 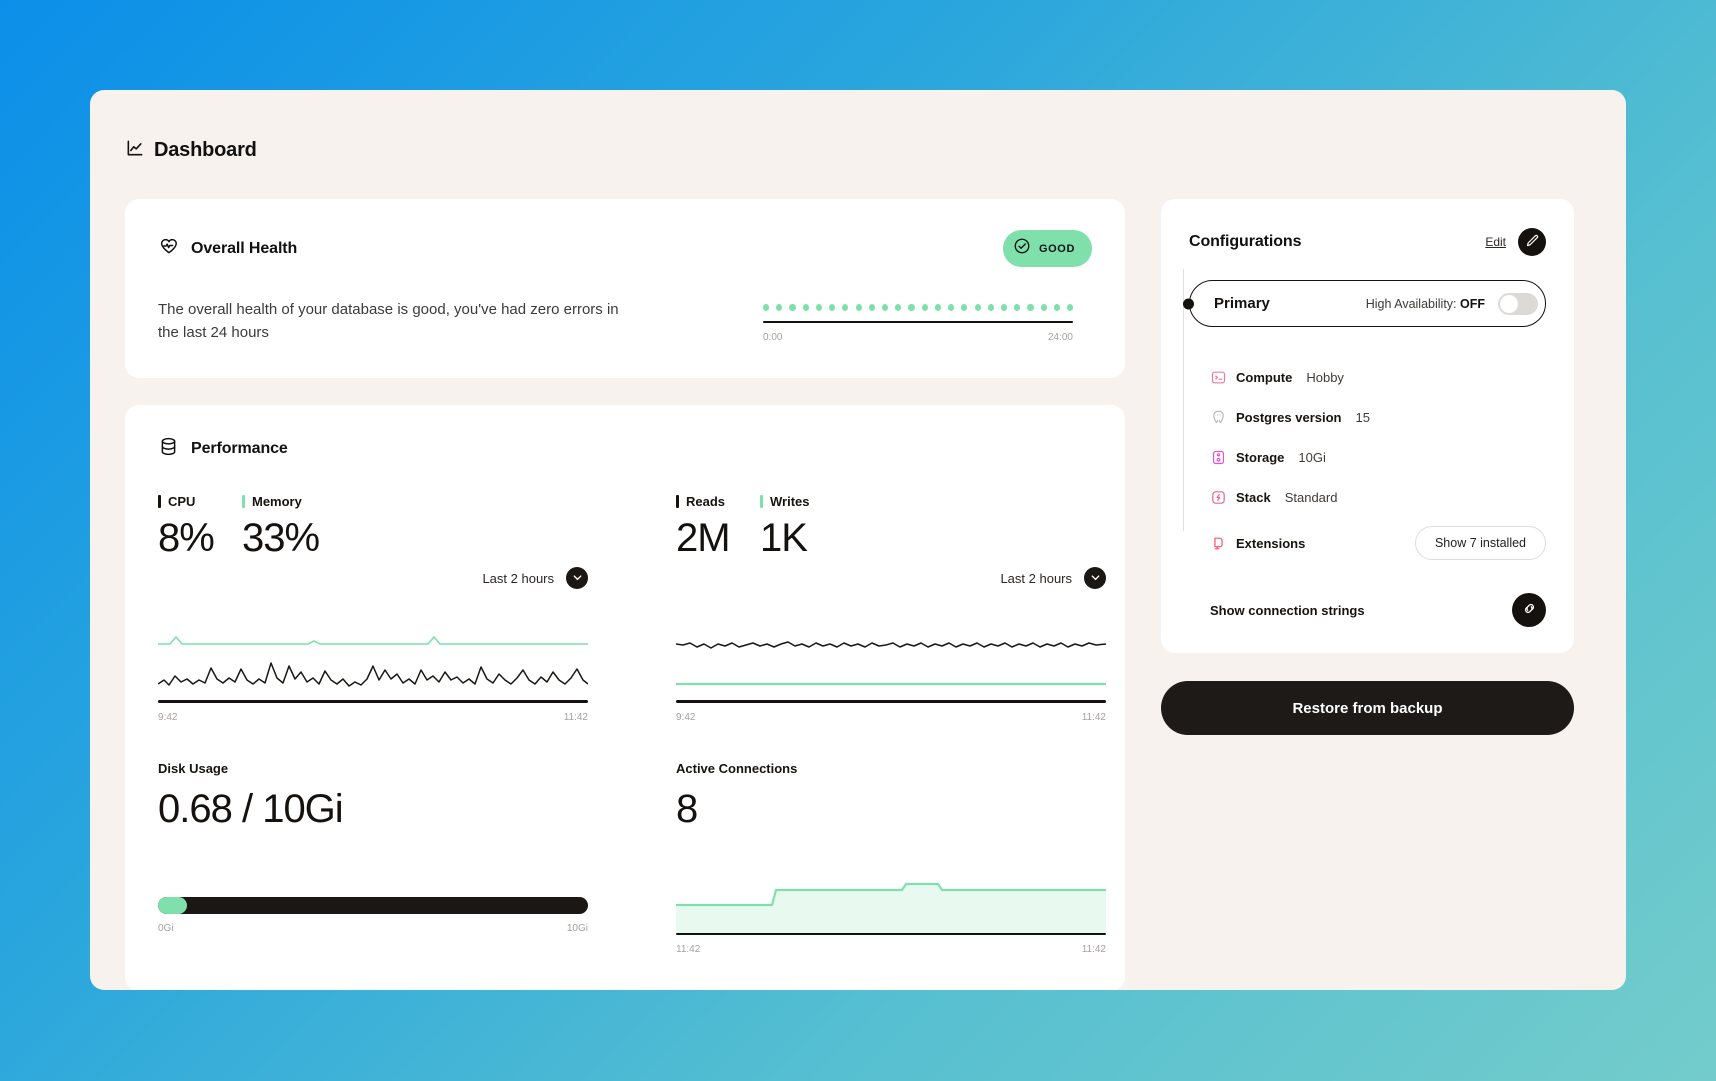 I want to click on cpu-color-tick, so click(x=159, y=501).